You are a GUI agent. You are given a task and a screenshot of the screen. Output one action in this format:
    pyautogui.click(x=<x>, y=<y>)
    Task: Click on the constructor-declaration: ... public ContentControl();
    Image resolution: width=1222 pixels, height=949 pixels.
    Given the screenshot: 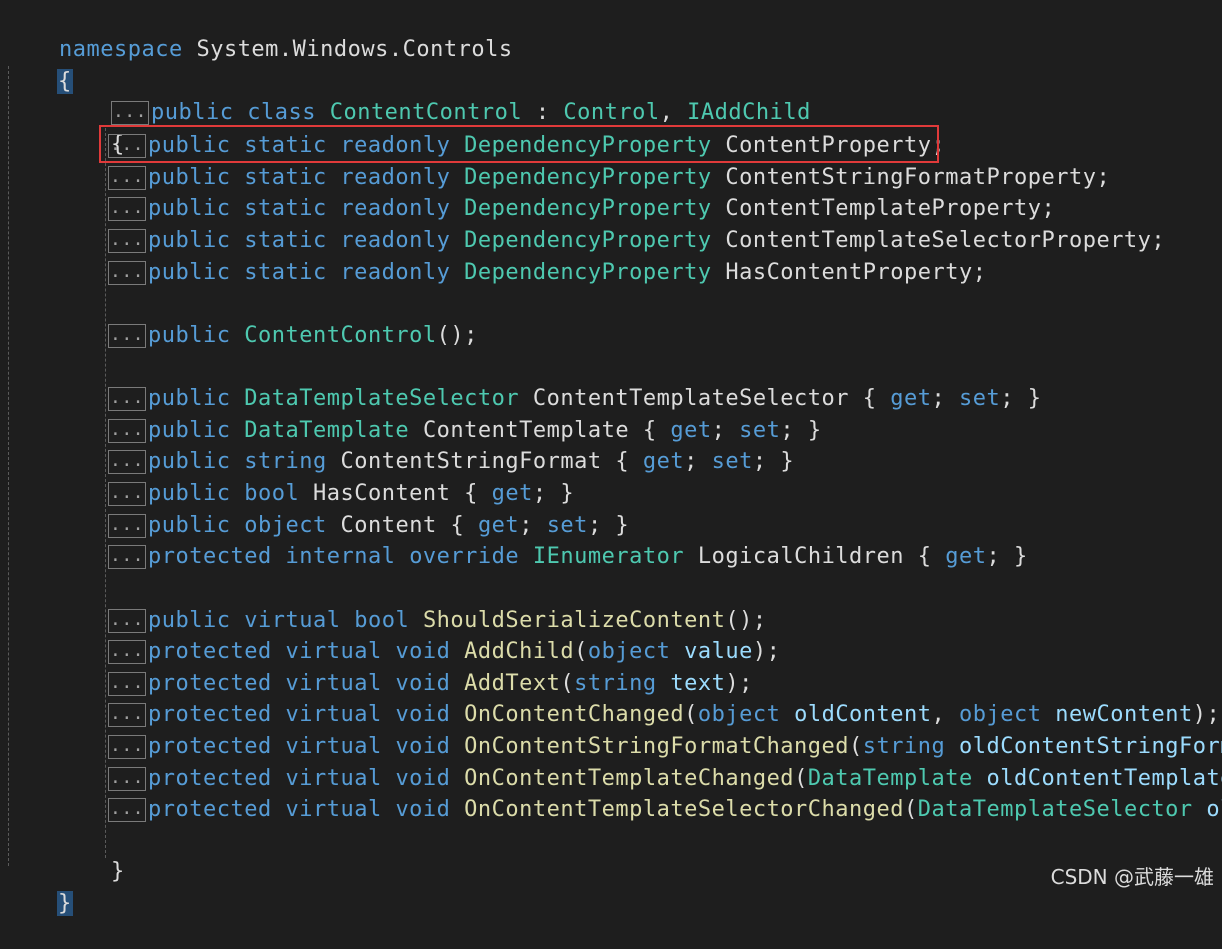 What is the action you would take?
    pyautogui.click(x=293, y=336)
    